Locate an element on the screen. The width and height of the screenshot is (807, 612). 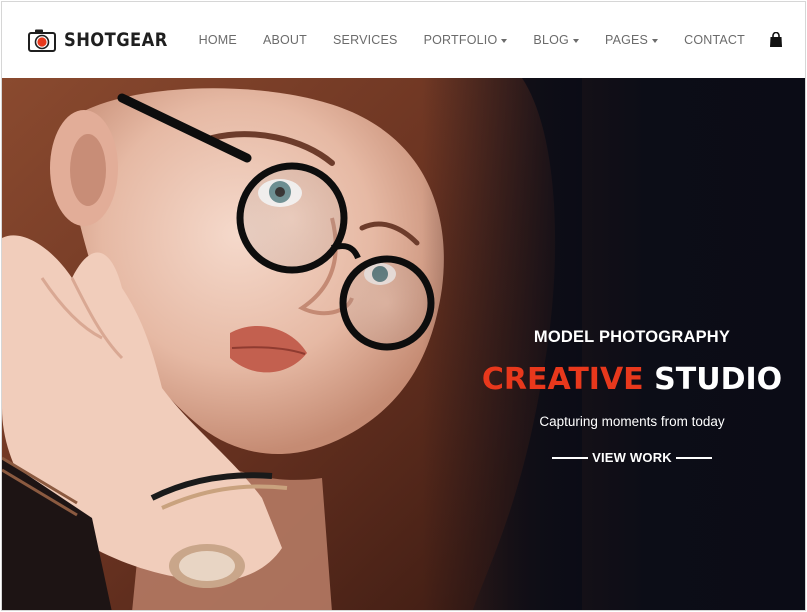
nav-pages: PAGES is located at coordinates (631, 40).